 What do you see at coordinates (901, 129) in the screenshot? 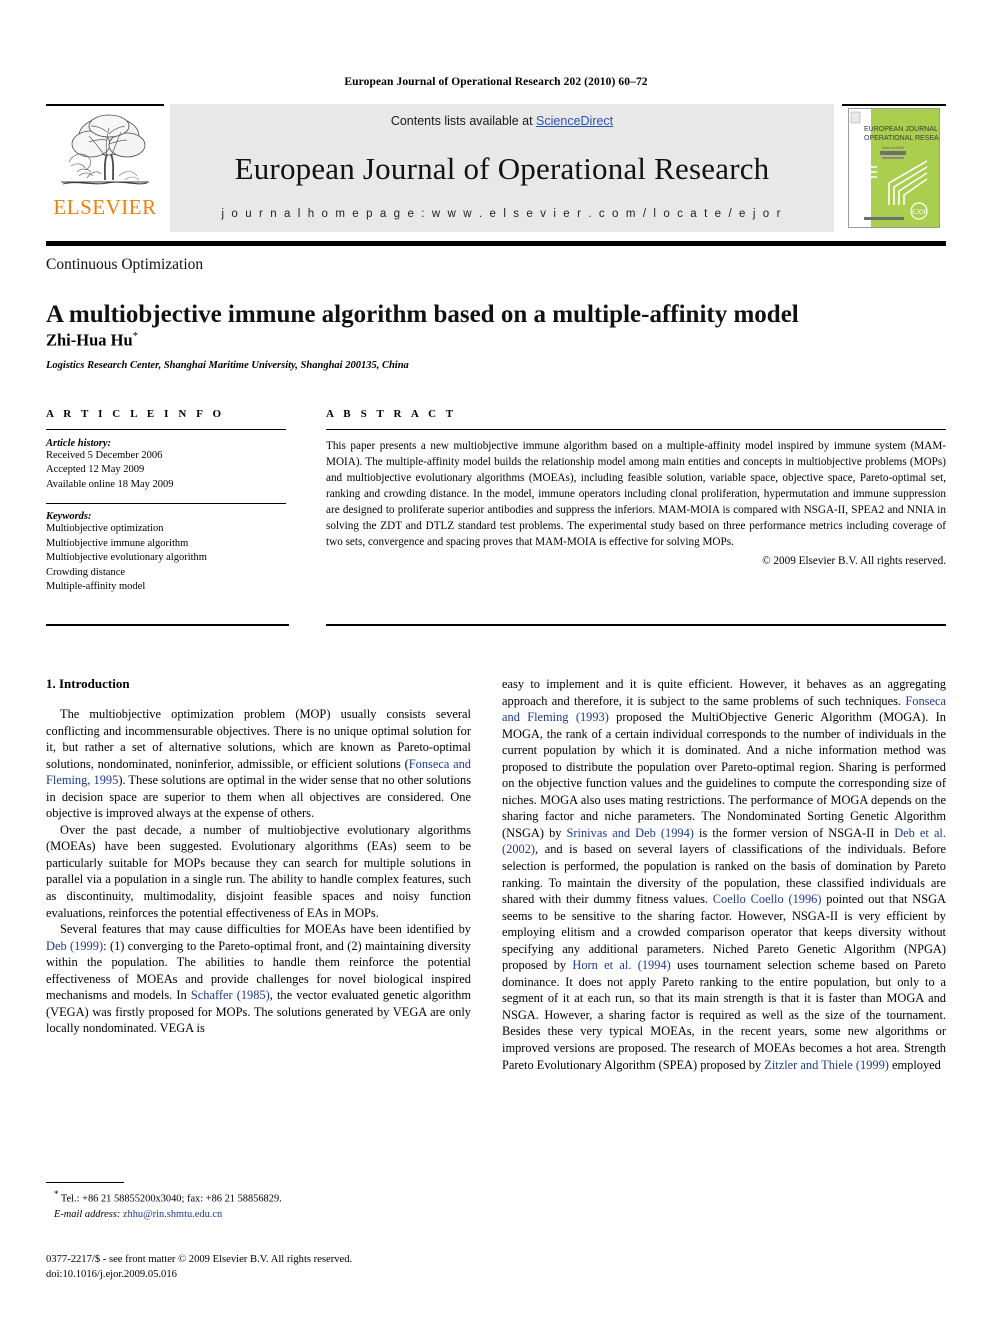
I see `svg-text: EUROPEAN JOURNAL OF` at bounding box center [901, 129].